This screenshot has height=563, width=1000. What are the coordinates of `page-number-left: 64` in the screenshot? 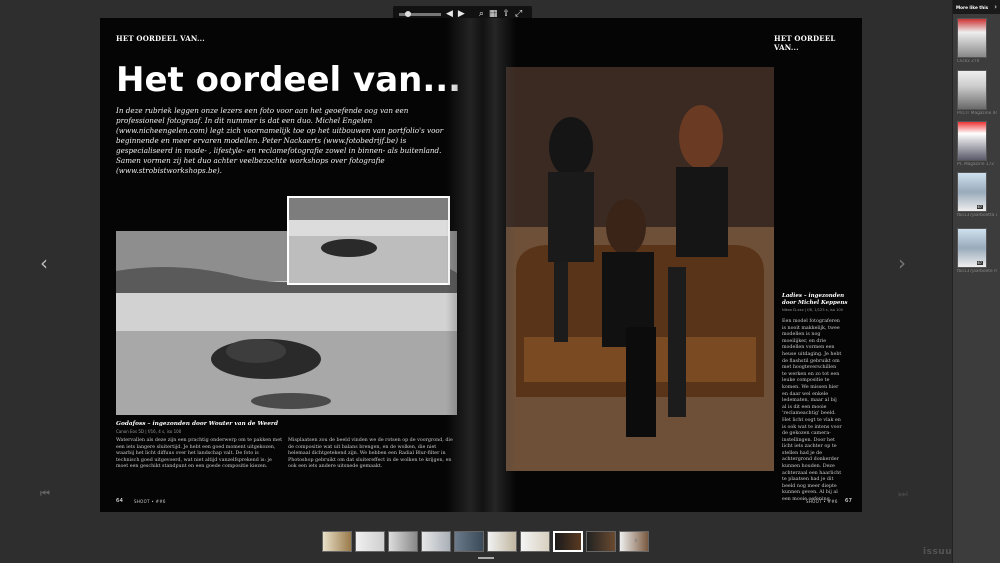 It's located at (119, 501).